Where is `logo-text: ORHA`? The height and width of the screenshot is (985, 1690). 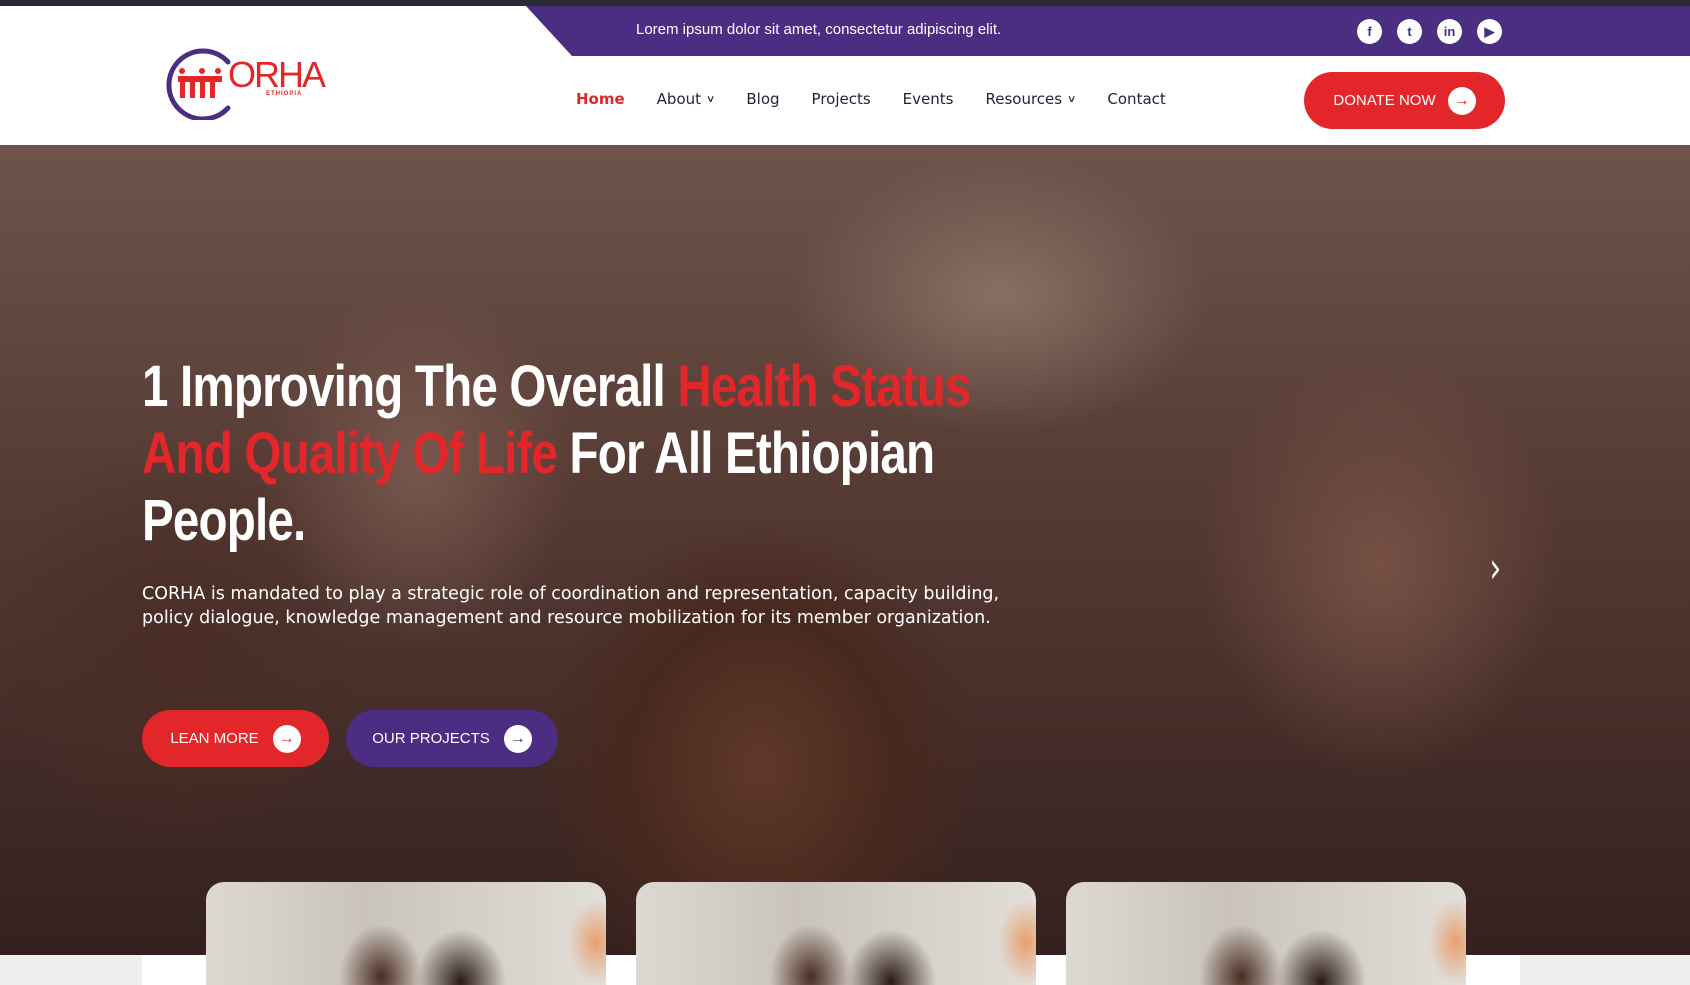 logo-text: ORHA is located at coordinates (277, 74).